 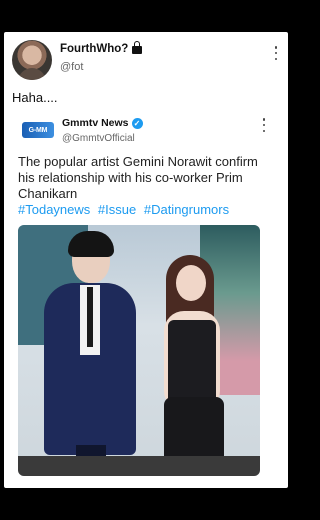 I want to click on more-options-icon, so click(x=276, y=53).